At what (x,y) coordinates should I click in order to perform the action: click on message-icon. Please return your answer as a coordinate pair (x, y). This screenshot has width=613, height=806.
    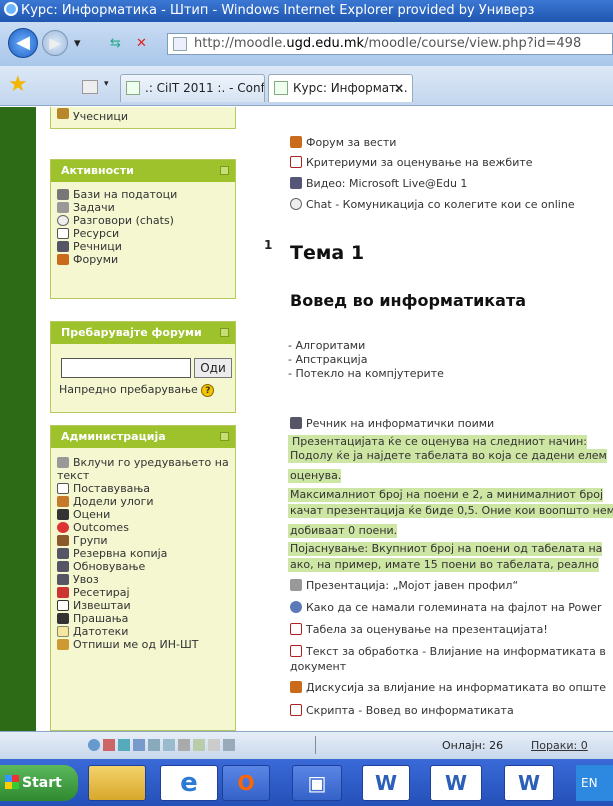
    Looking at the image, I should click on (169, 745).